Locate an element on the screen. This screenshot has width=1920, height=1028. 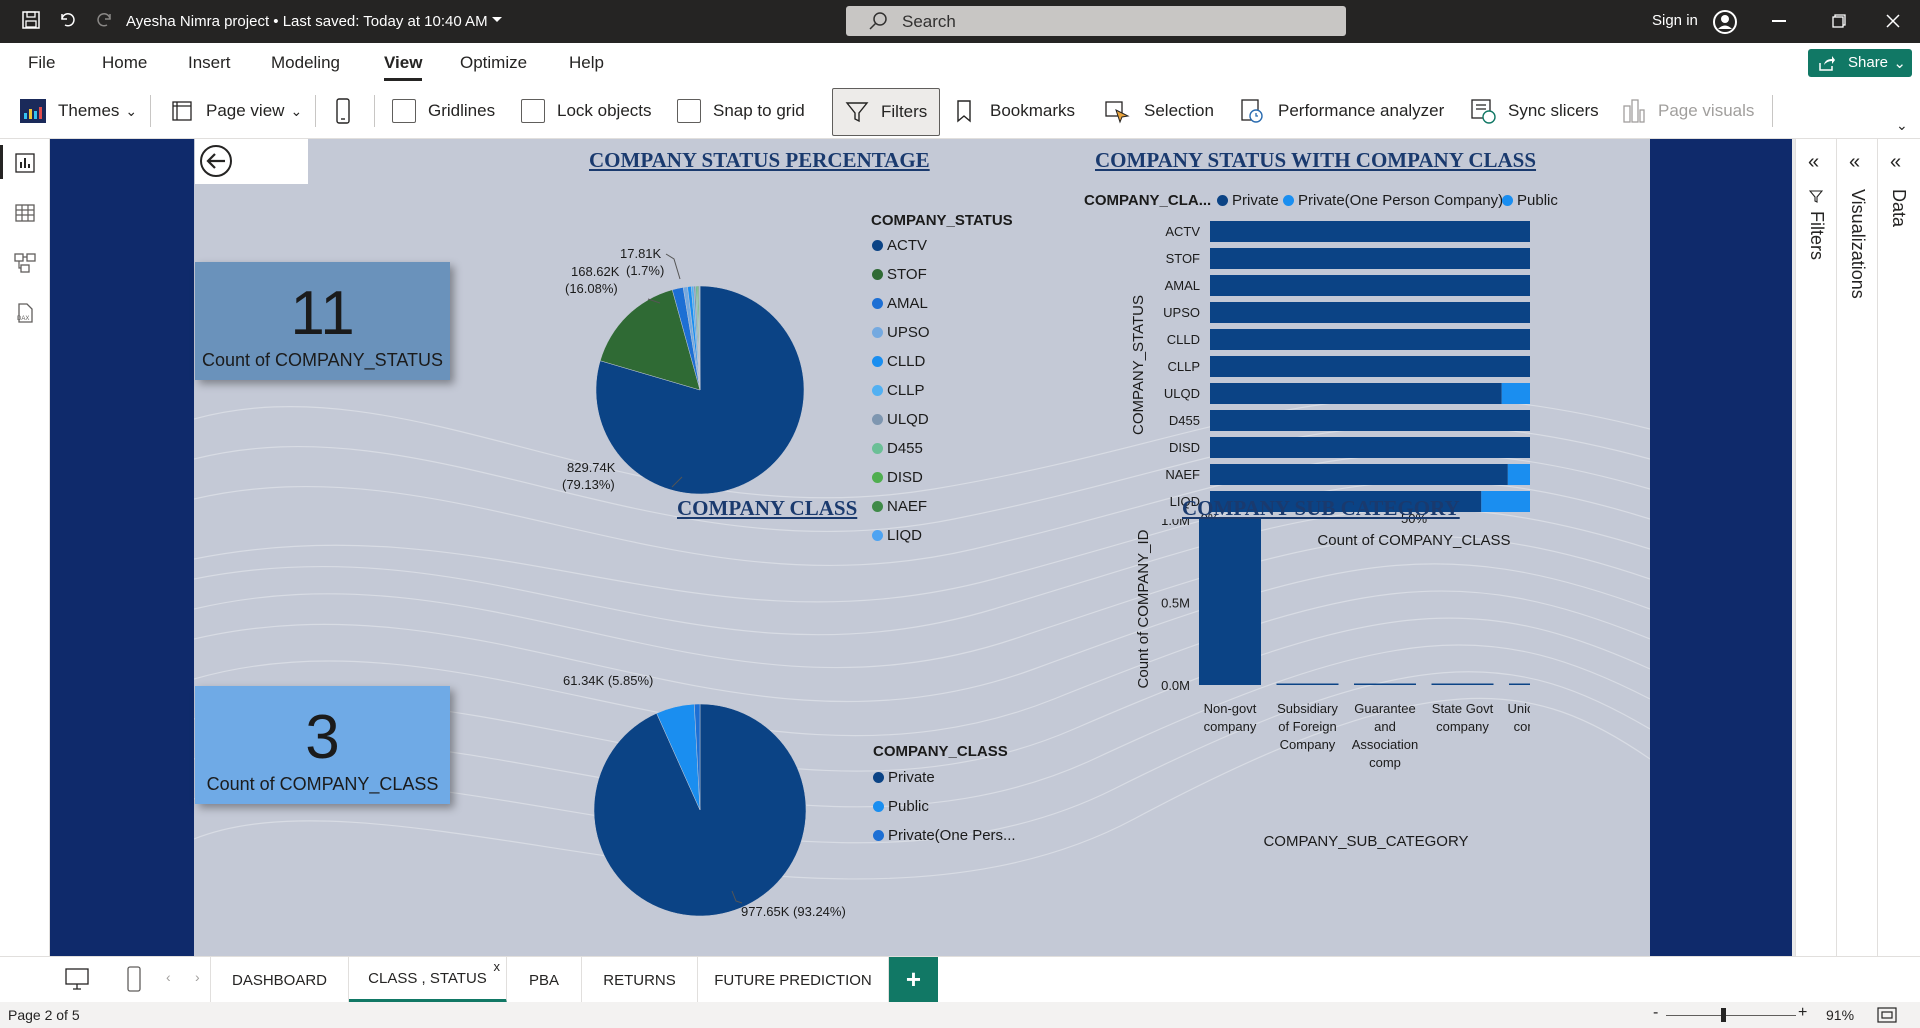
expand-filters-icon: « is located at coordinates (1813, 162).